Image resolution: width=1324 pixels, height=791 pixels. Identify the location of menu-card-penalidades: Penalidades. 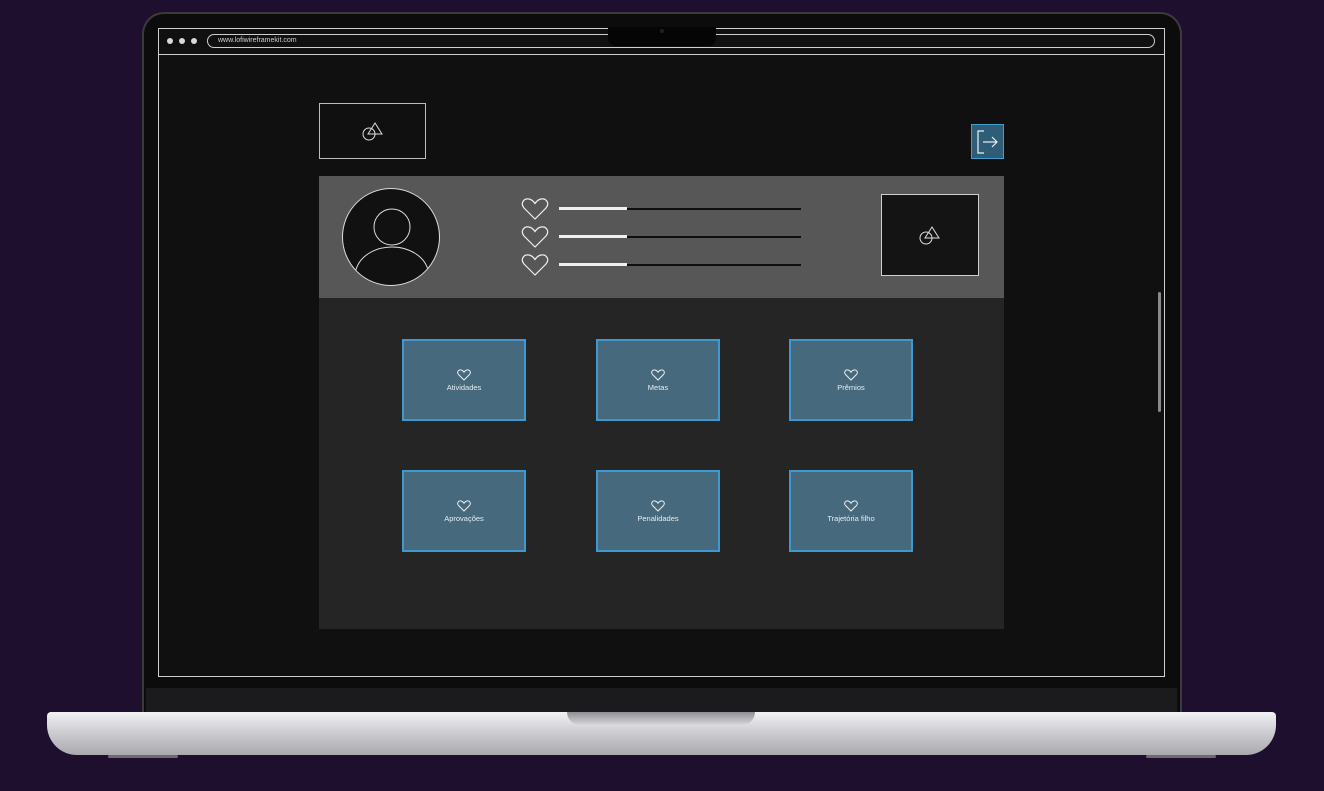
(658, 511).